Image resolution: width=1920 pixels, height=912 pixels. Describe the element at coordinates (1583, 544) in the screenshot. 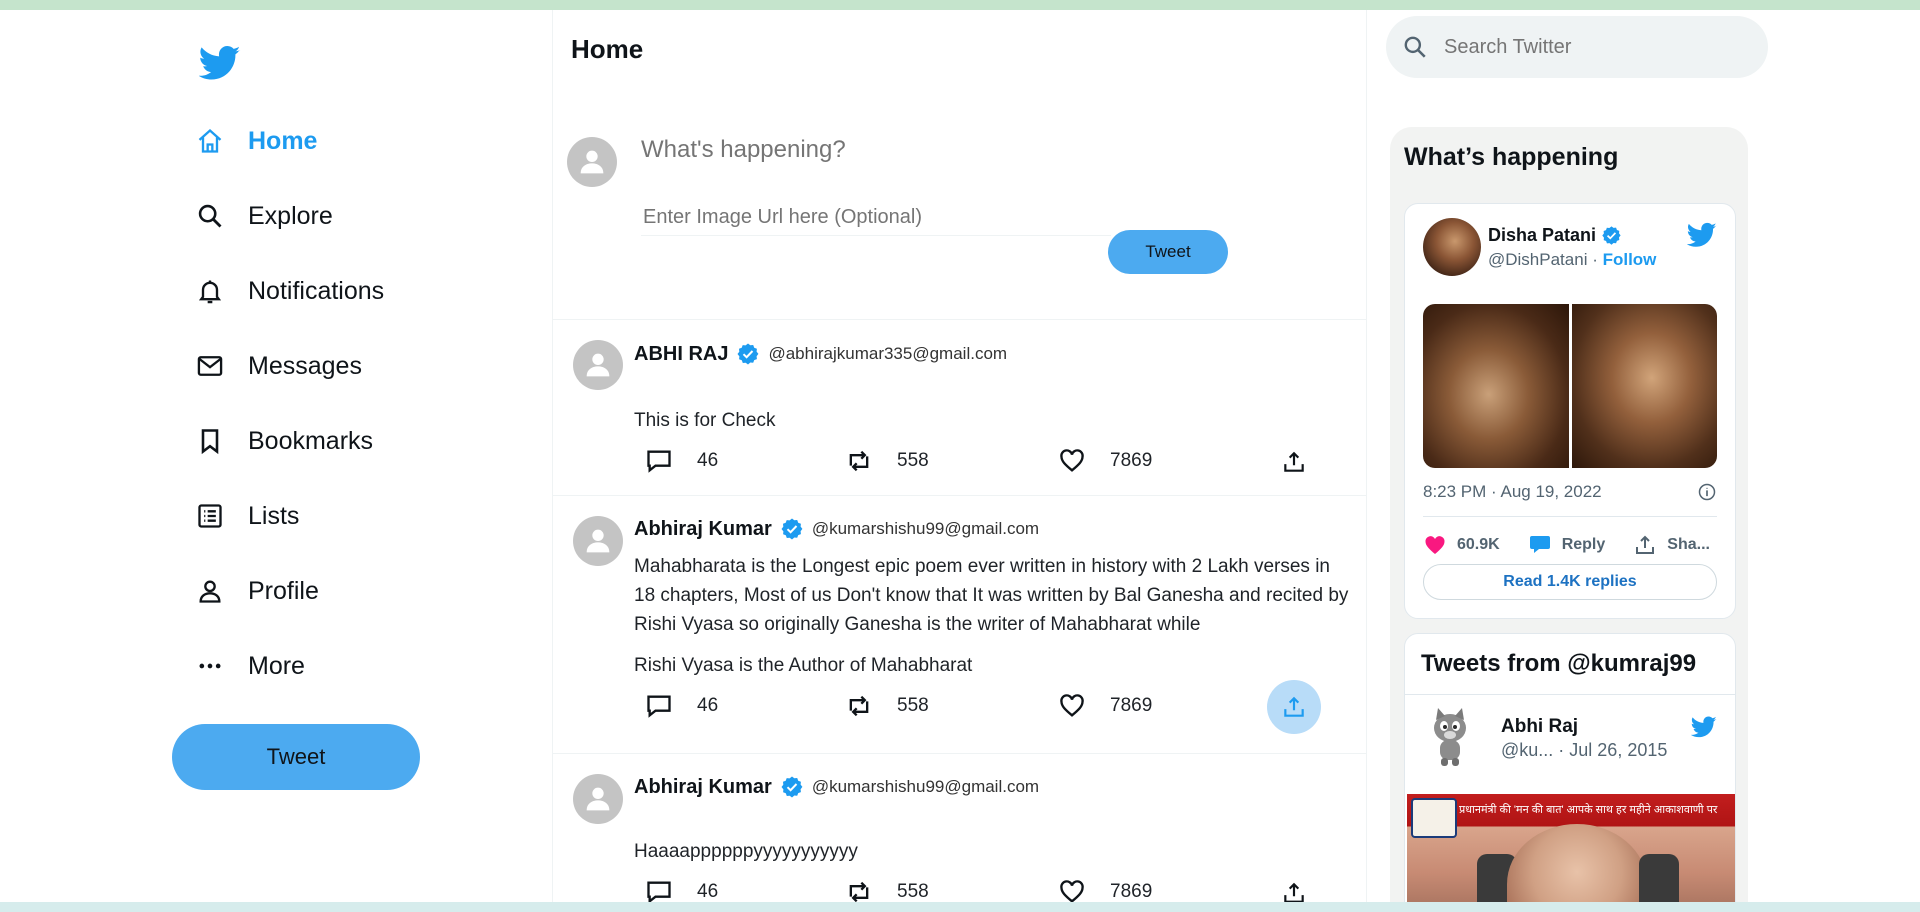

I see `embed-reply-label: Reply` at that location.